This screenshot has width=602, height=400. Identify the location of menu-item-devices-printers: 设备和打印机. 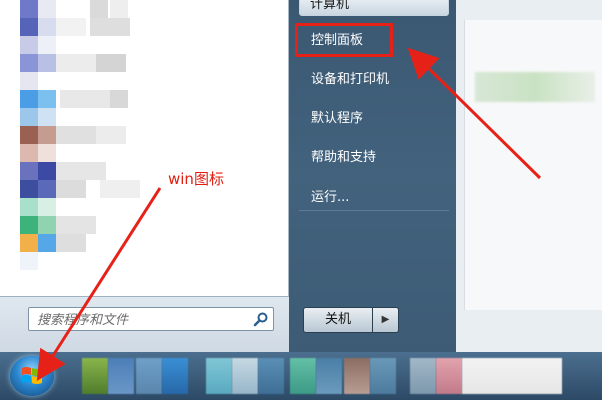
(350, 80).